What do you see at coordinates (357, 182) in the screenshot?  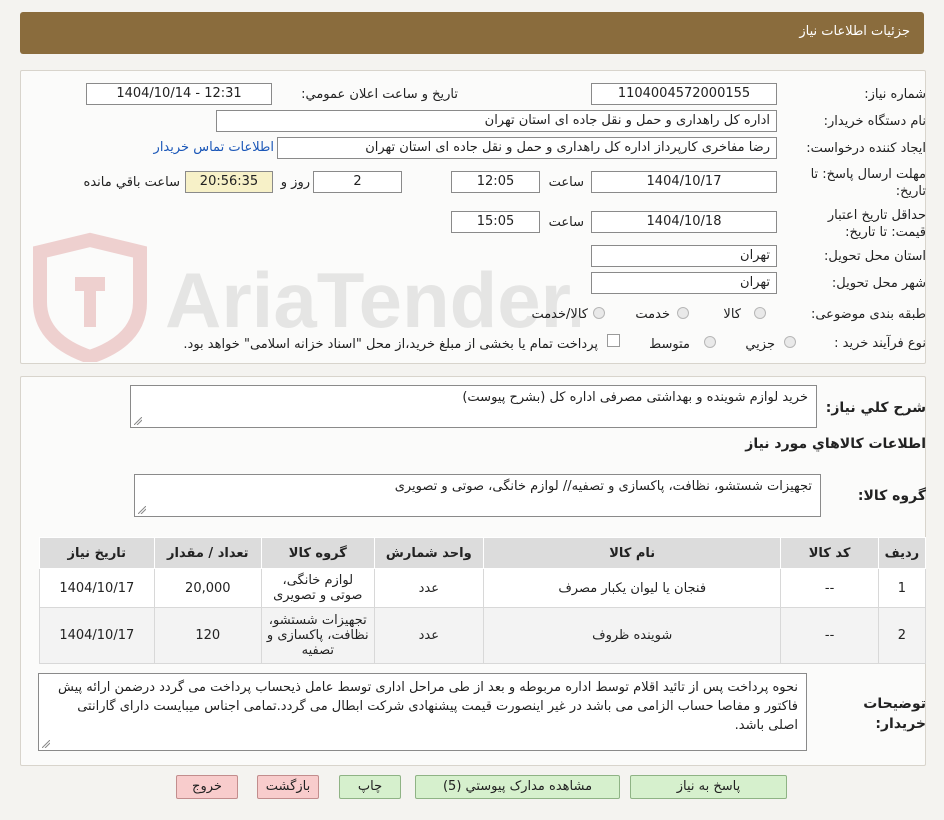 I see `days-field: 2` at bounding box center [357, 182].